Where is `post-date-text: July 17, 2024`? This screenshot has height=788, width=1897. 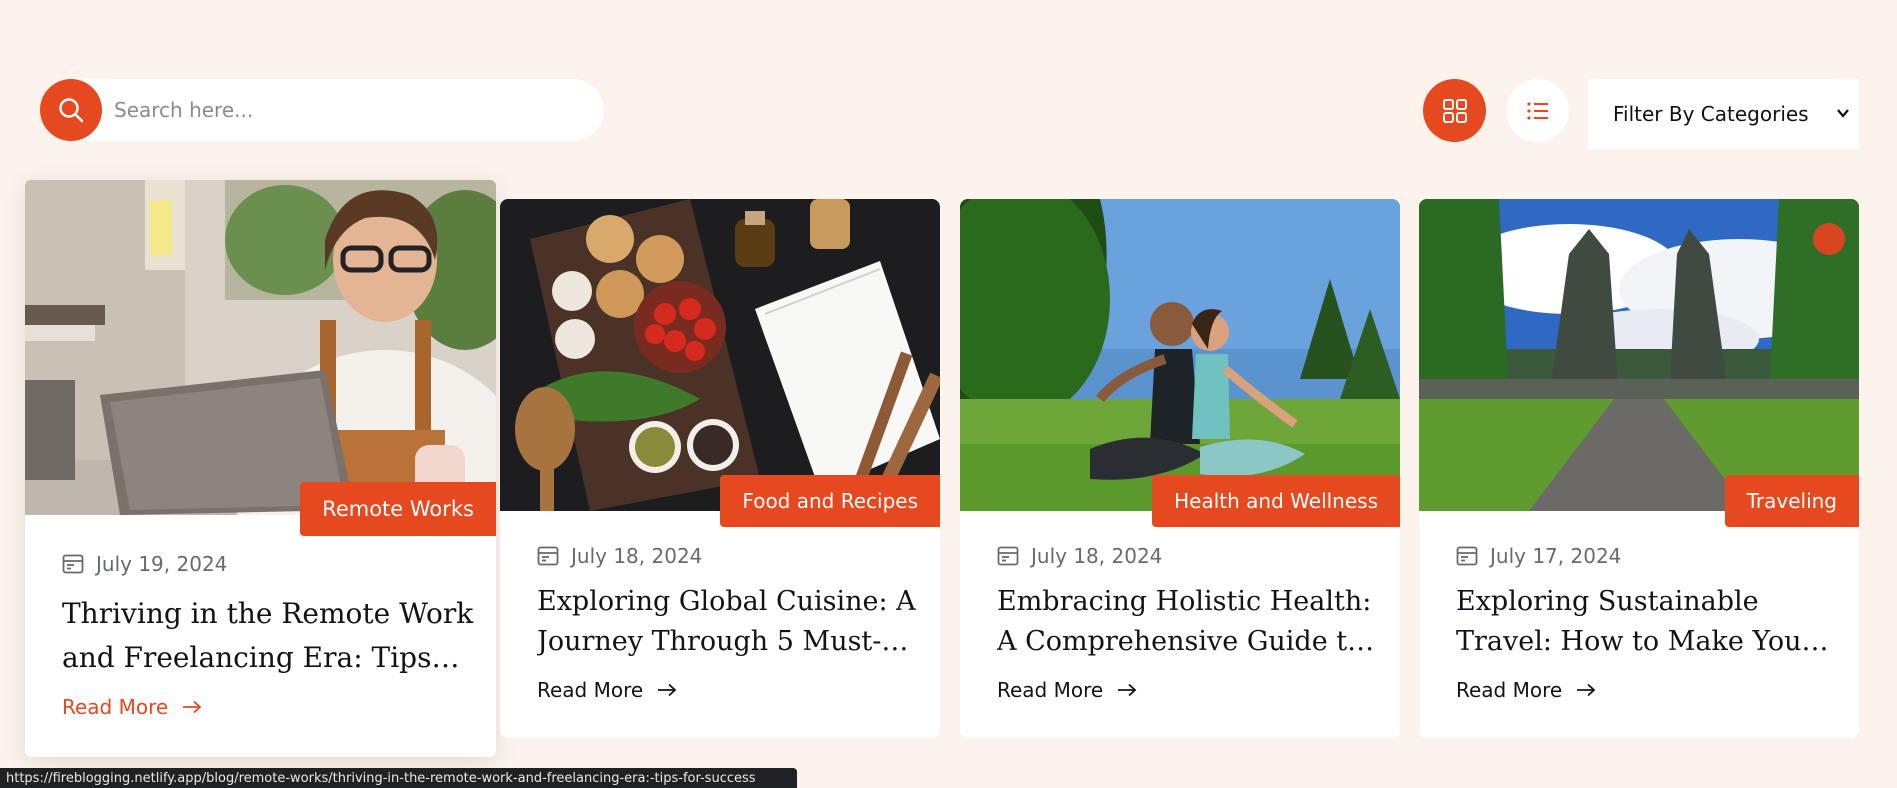 post-date-text: July 17, 2024 is located at coordinates (1556, 556).